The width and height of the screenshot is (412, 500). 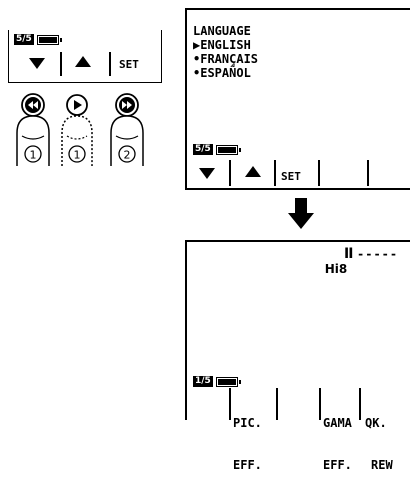 What do you see at coordinates (33, 105) in the screenshot?
I see `rewind-button` at bounding box center [33, 105].